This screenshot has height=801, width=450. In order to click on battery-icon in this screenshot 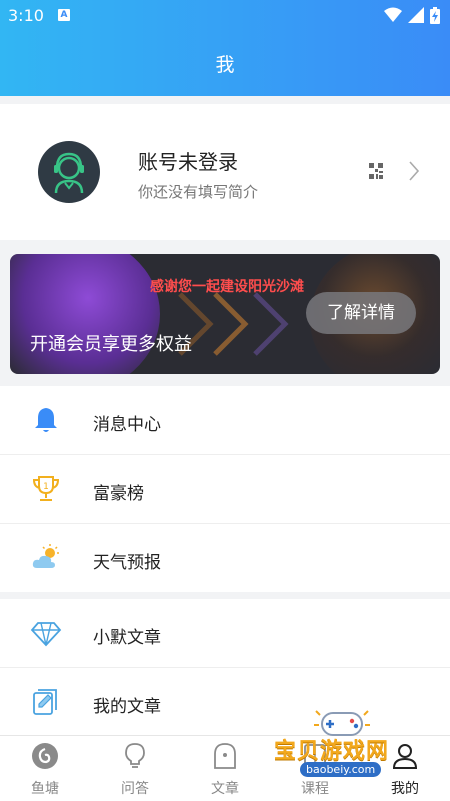, I will do `click(435, 15)`.